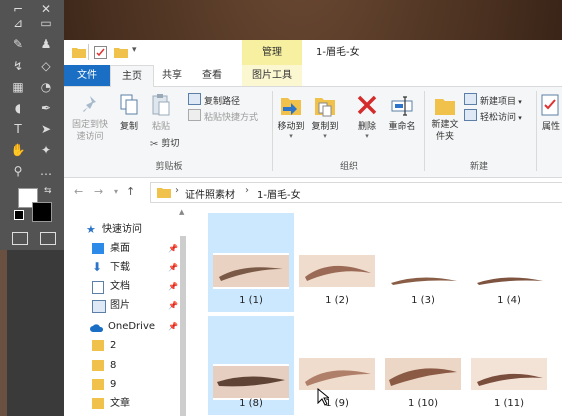 The image size is (562, 416). Describe the element at coordinates (164, 144) in the screenshot. I see `cut-button: ✂ 剪切` at that location.